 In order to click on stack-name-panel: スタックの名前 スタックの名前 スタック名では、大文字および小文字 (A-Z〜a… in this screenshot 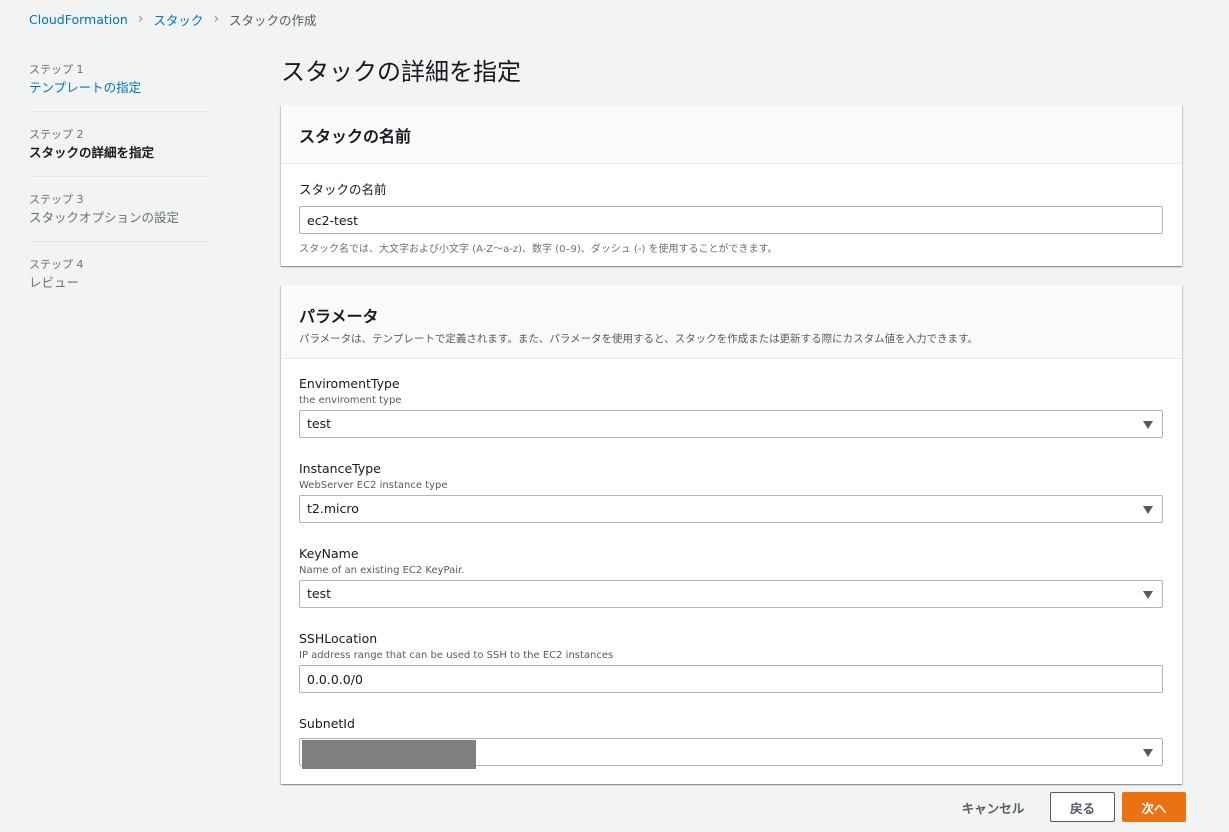, I will do `click(731, 185)`.